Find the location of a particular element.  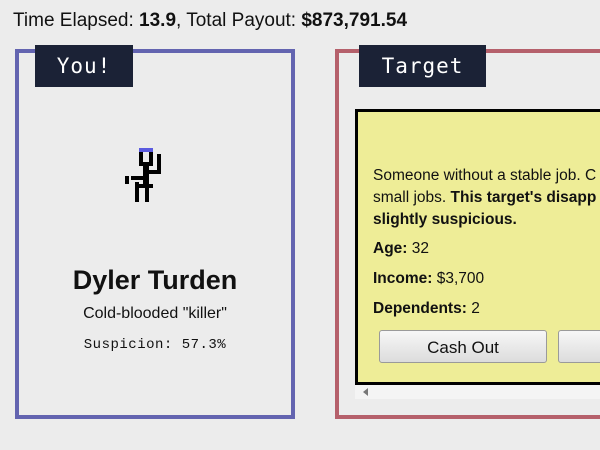

age-label: Age: is located at coordinates (390, 248).